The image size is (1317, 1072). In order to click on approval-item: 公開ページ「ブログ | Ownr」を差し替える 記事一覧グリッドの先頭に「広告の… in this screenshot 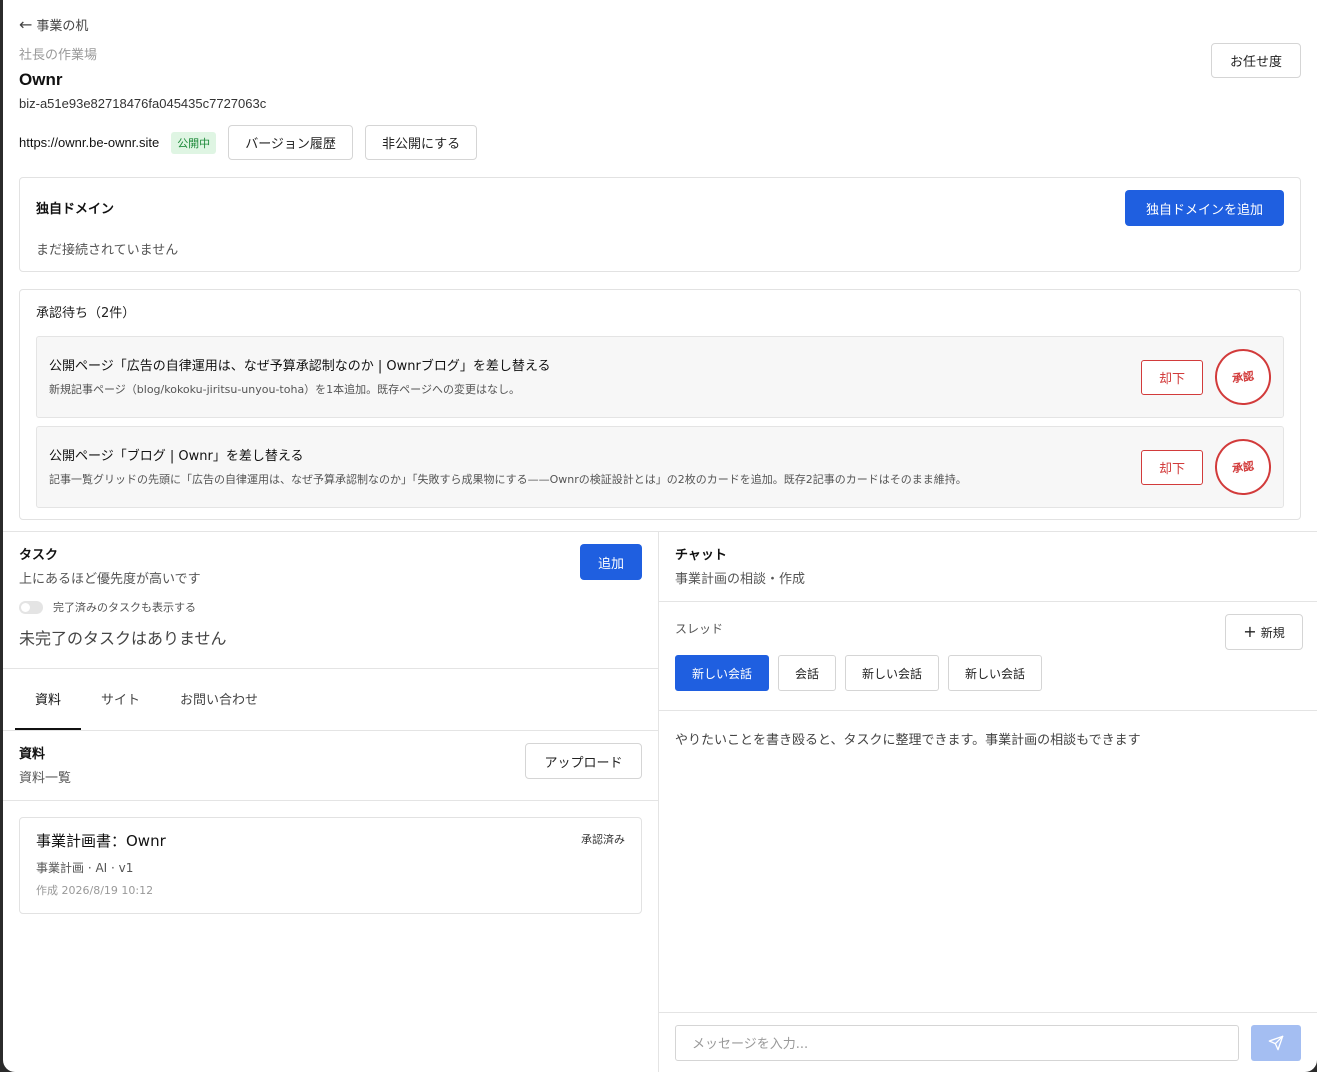, I will do `click(660, 467)`.